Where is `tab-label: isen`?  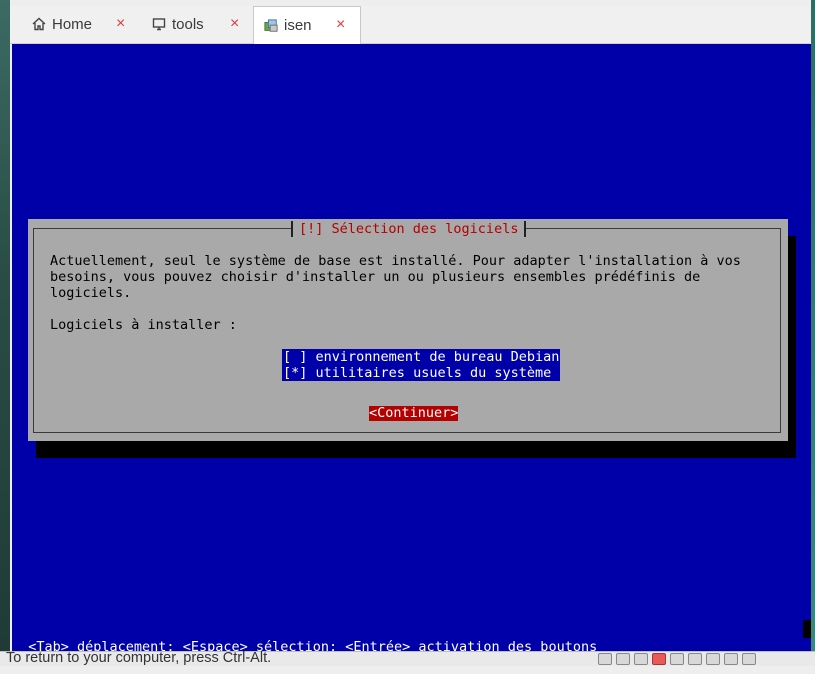 tab-label: isen is located at coordinates (298, 25).